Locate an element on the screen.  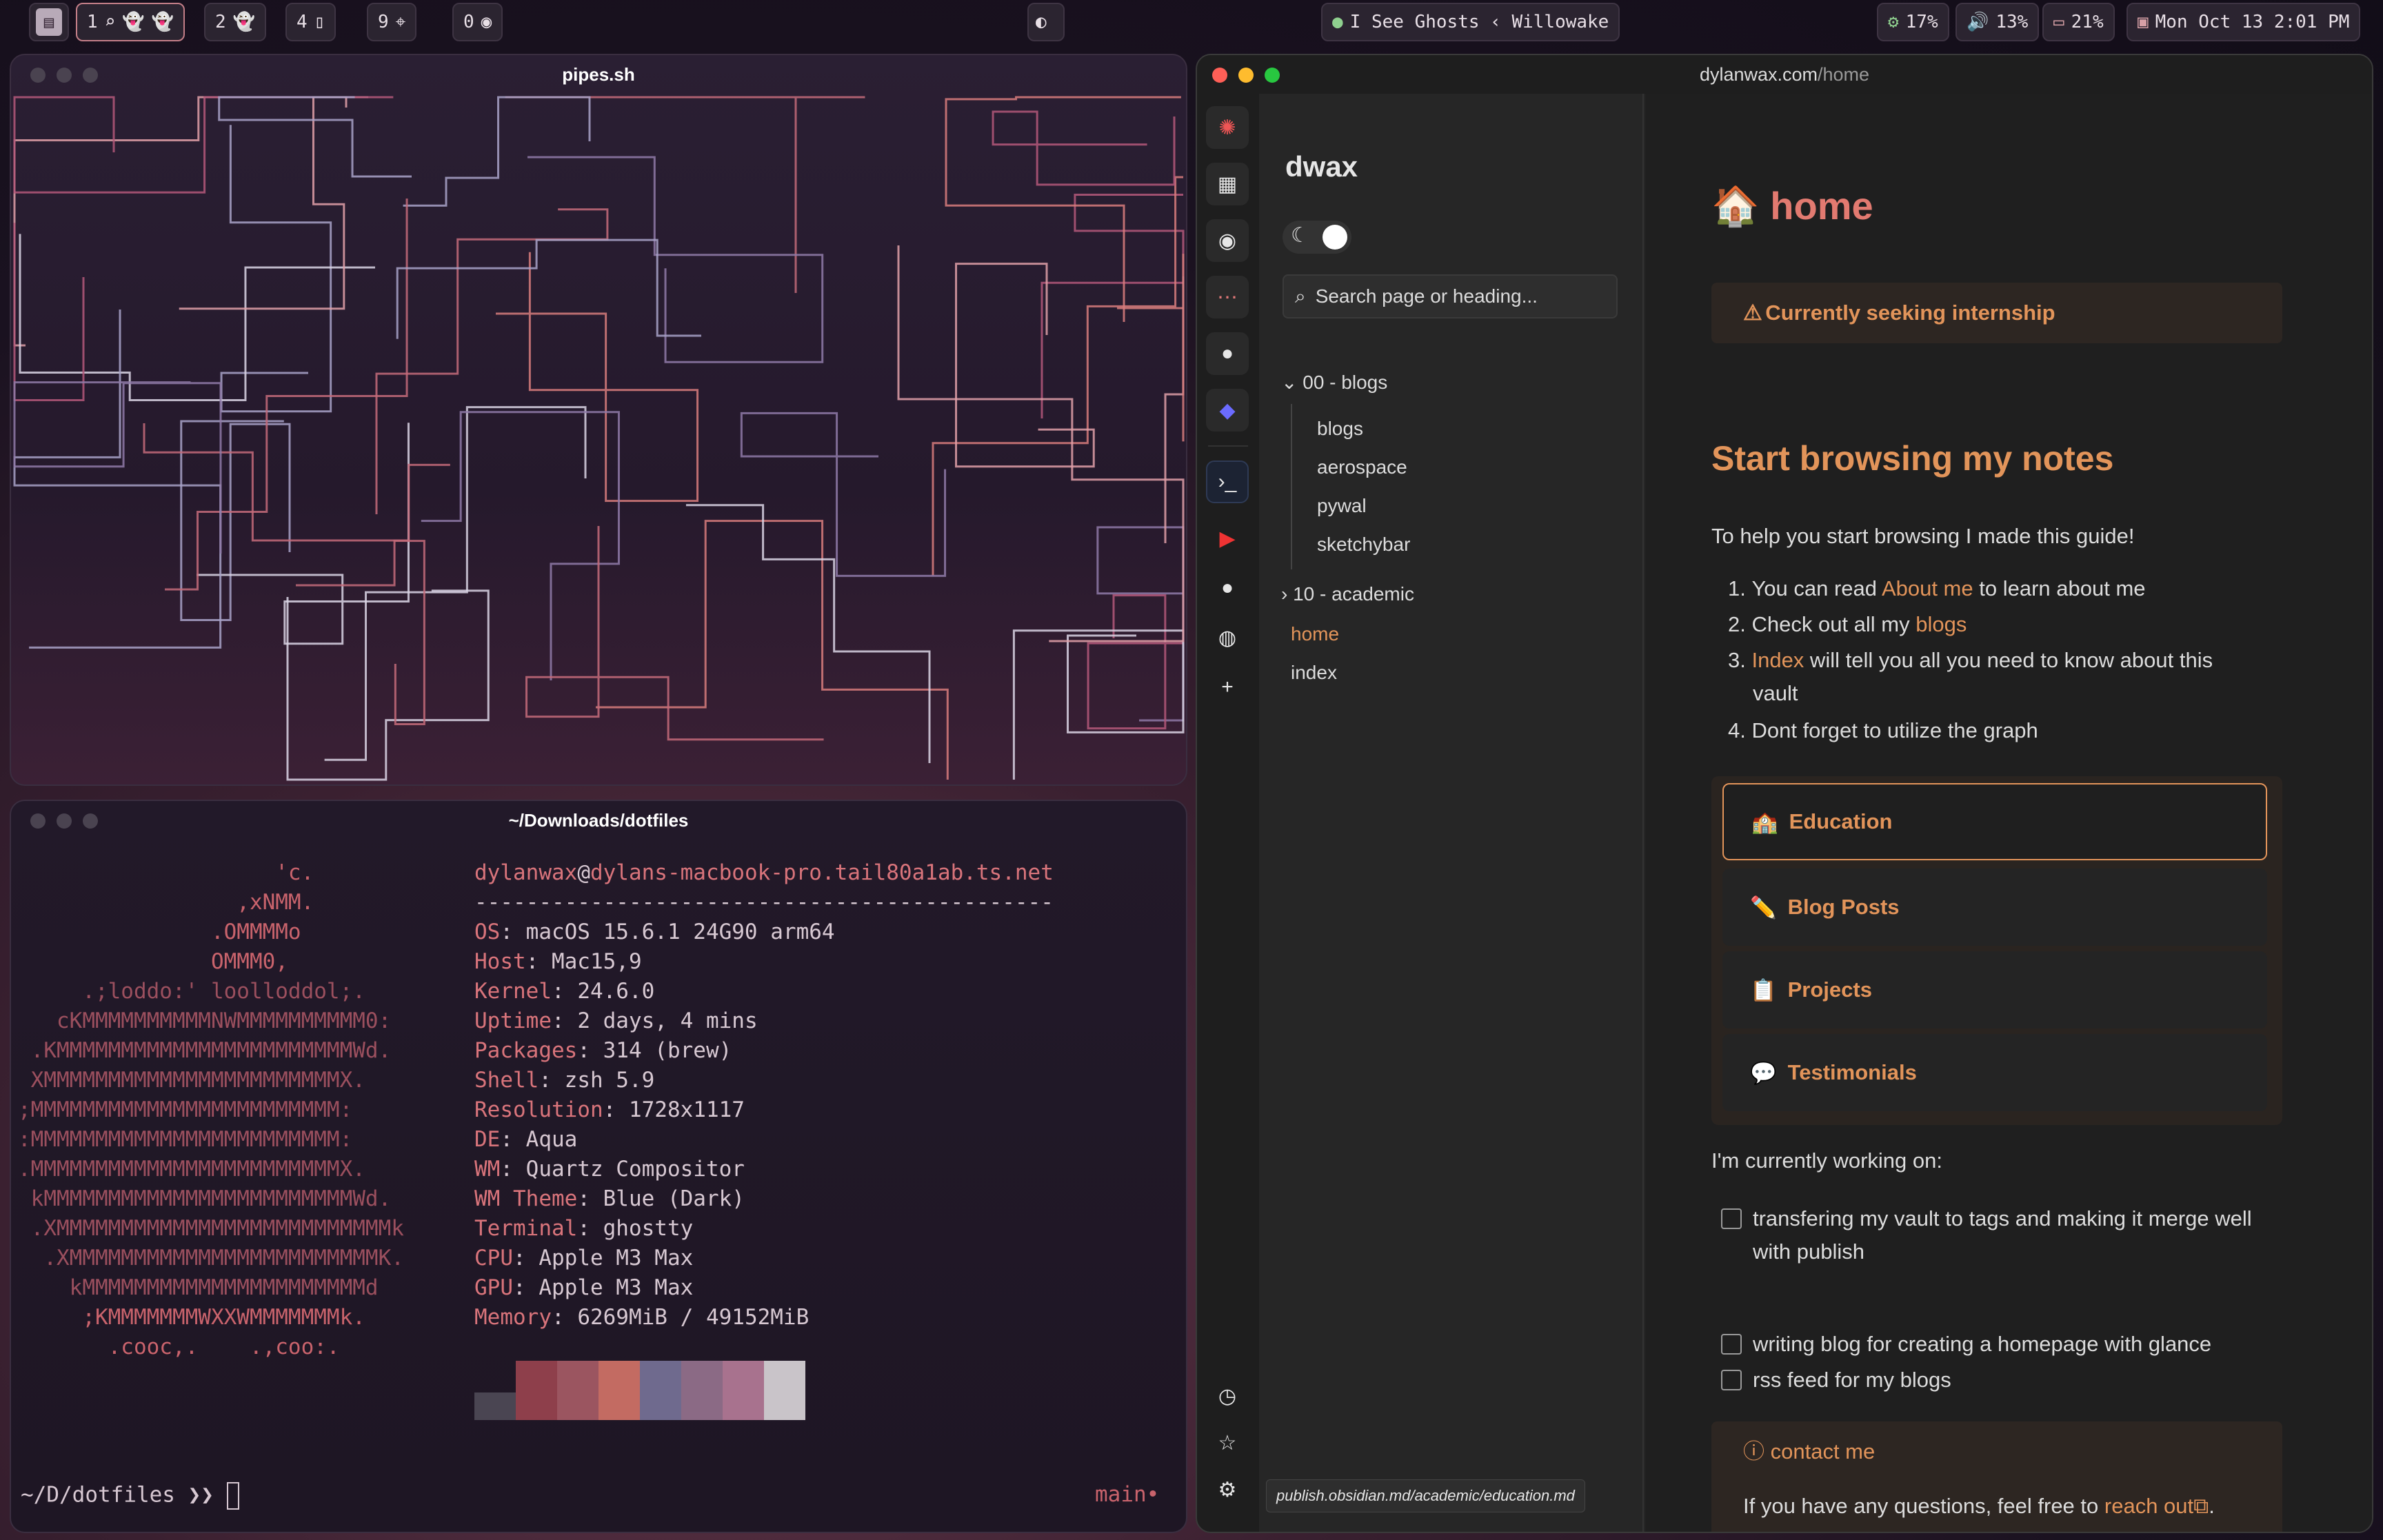
card-education: 🏫 Education is located at coordinates (1994, 822).